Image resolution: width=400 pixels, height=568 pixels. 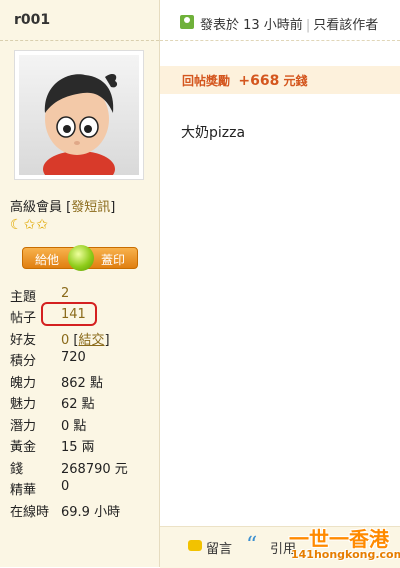 What do you see at coordinates (295, 81) in the screenshot?
I see `reward-unit: 元錢` at bounding box center [295, 81].